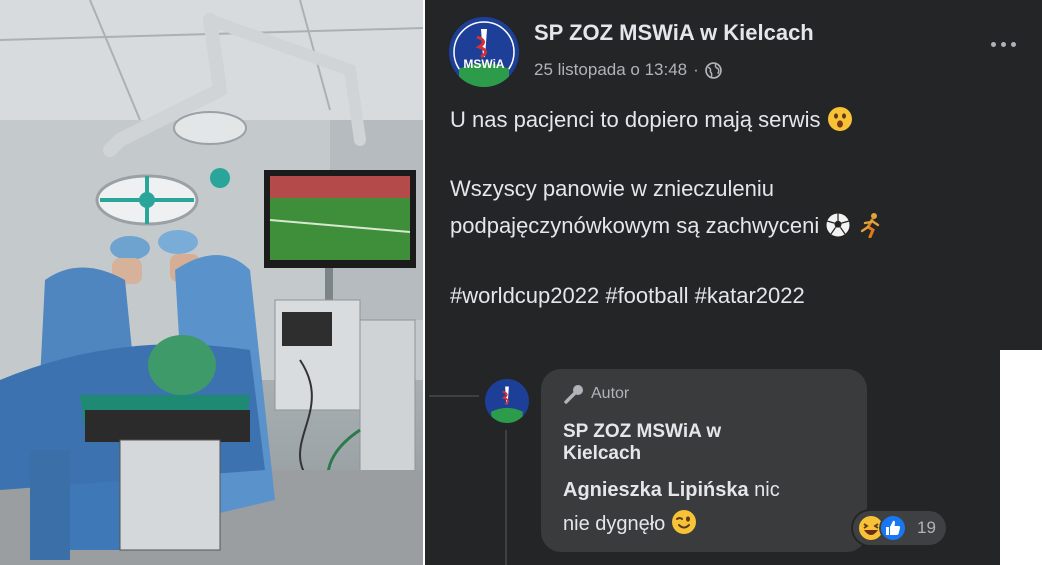 The width and height of the screenshot is (1042, 565). What do you see at coordinates (926, 527) in the screenshot?
I see `reactions-count: 19` at bounding box center [926, 527].